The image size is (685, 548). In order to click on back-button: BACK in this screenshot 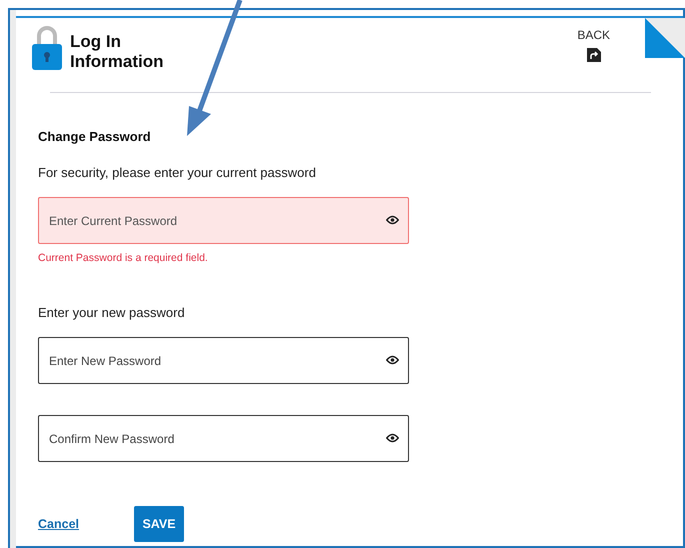, I will do `click(593, 43)`.